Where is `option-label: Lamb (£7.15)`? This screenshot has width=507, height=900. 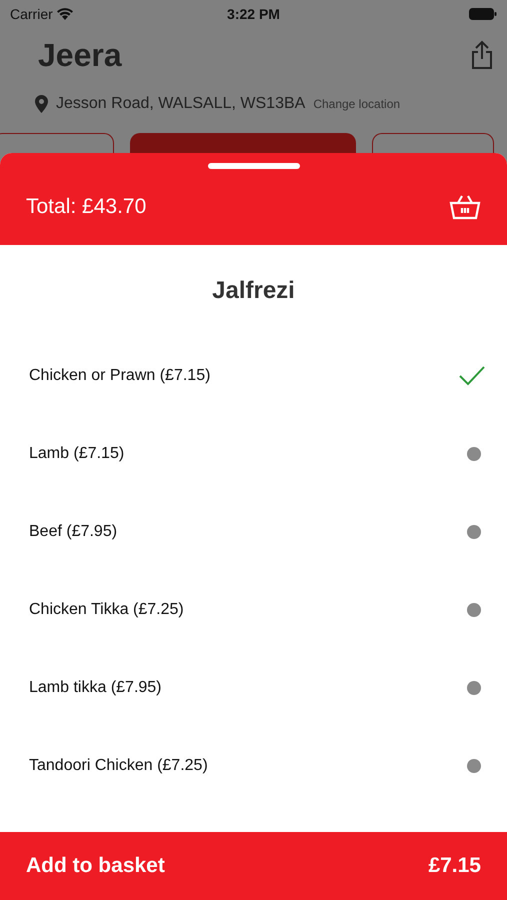
option-label: Lamb (£7.15) is located at coordinates (76, 454).